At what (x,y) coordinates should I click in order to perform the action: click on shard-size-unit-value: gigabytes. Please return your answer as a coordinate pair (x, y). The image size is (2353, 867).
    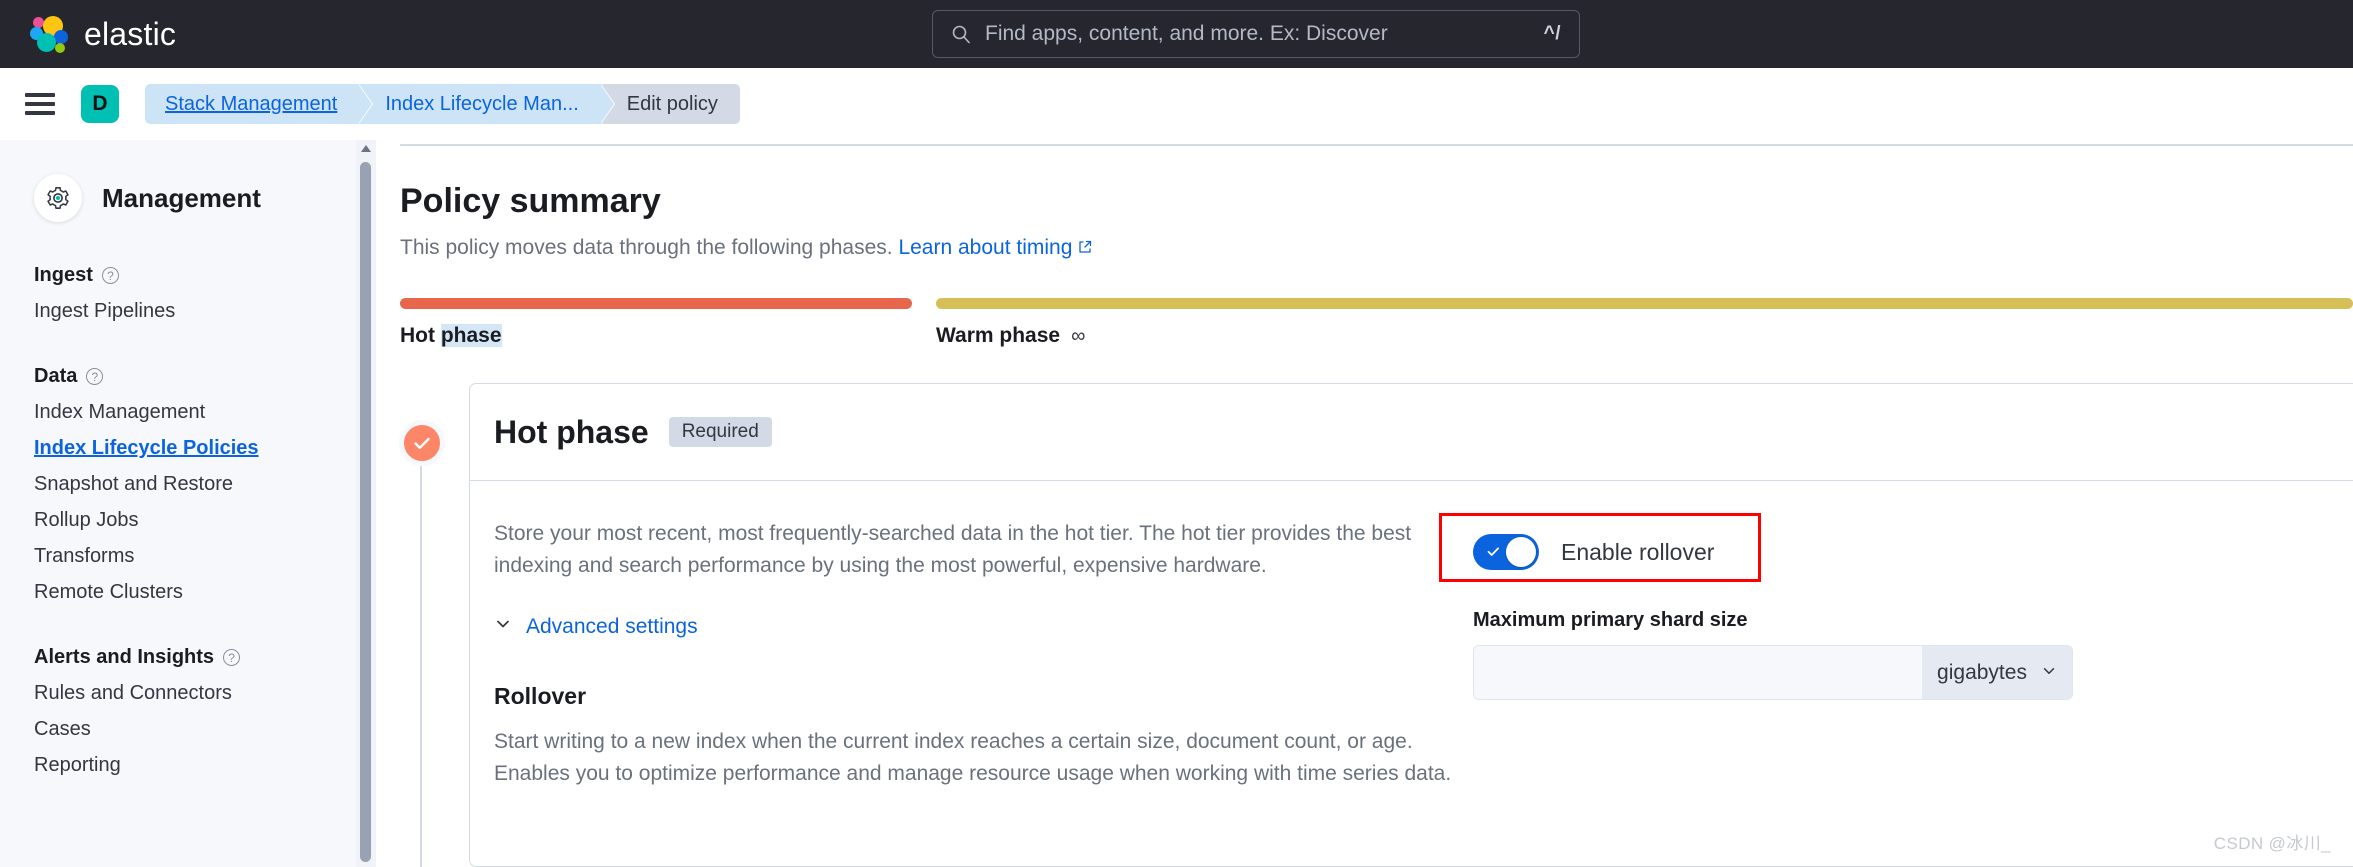
    Looking at the image, I should click on (1982, 672).